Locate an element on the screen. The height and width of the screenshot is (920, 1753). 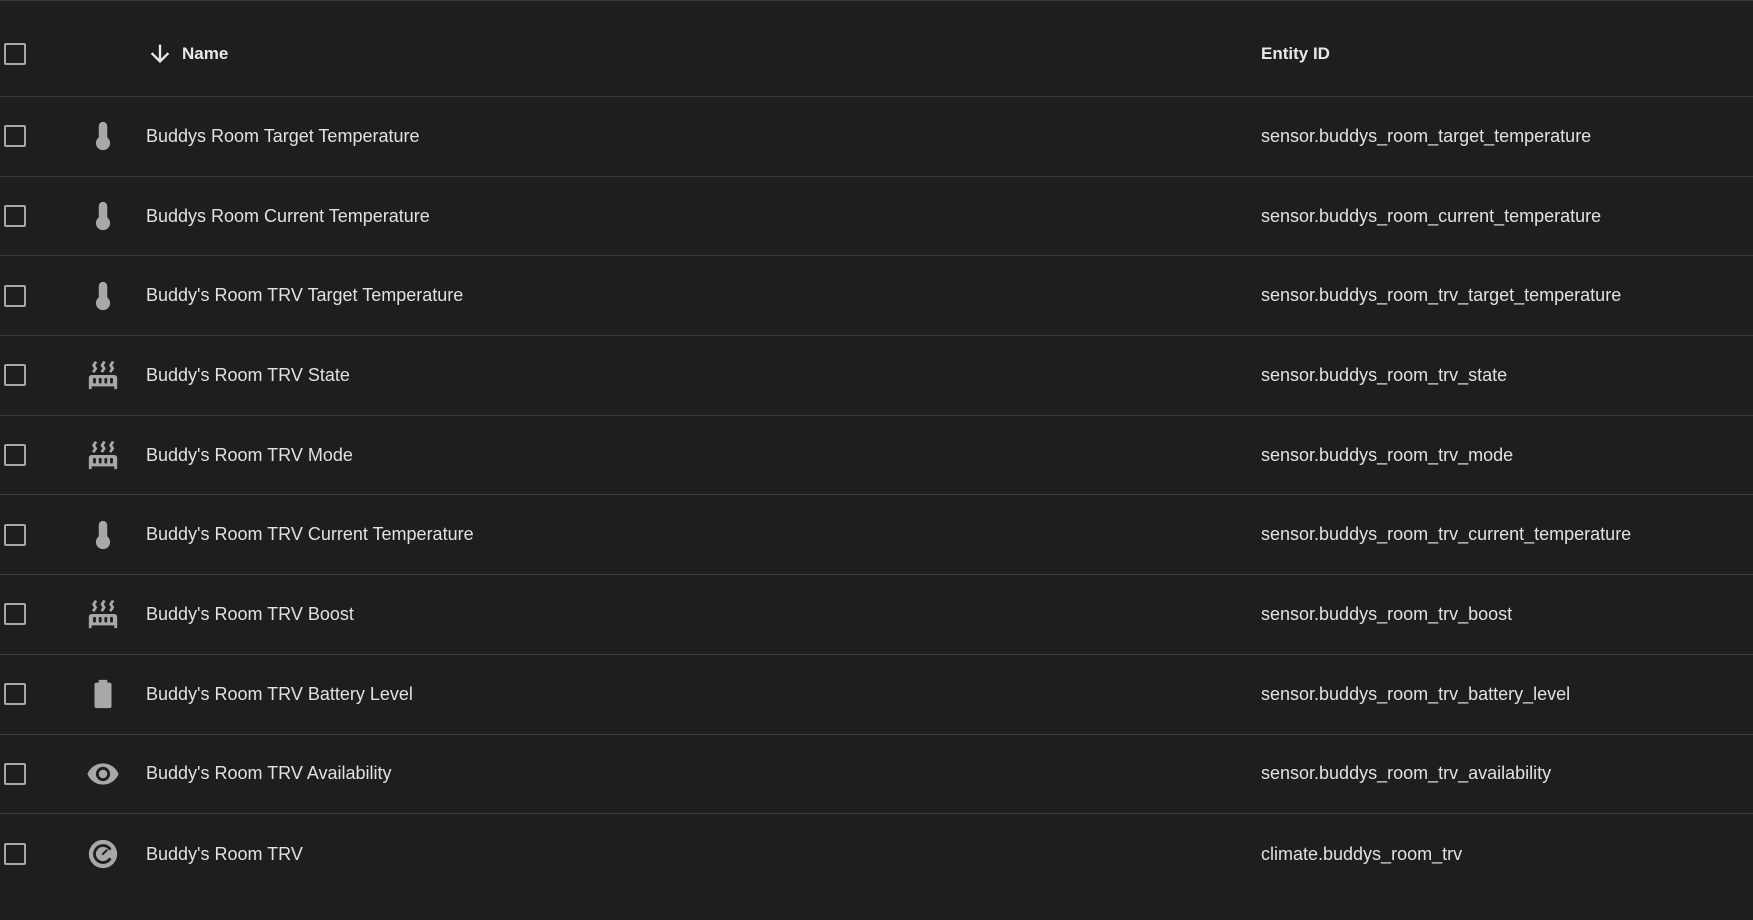
entity-name: Buddy's Room TRV Mode is located at coordinates (249, 454).